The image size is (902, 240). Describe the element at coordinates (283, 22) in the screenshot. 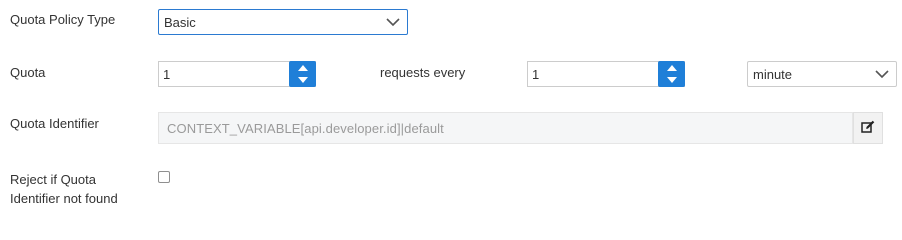

I see `quota-policy-type-select: Basic` at that location.